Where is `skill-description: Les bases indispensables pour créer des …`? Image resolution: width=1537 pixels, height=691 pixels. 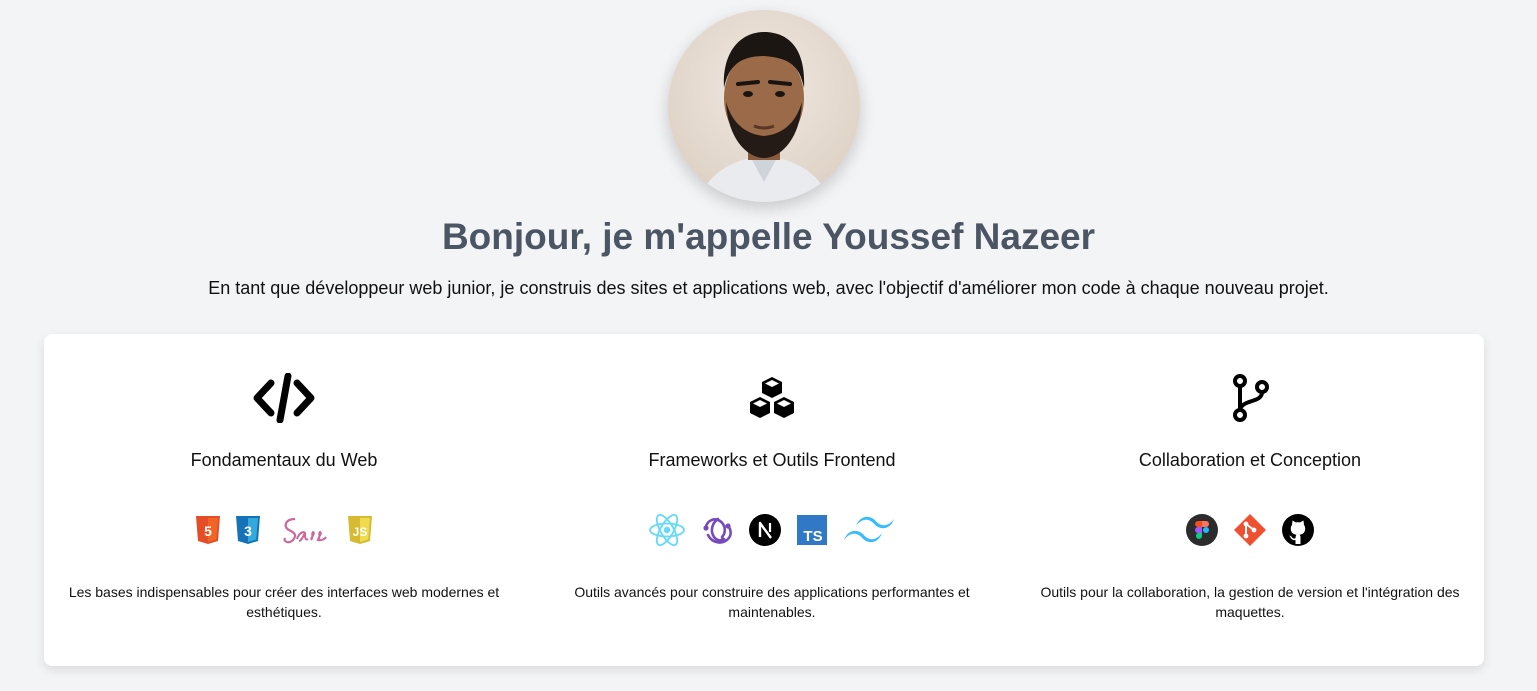
skill-description: Les bases indispensables pour créer des … is located at coordinates (284, 602).